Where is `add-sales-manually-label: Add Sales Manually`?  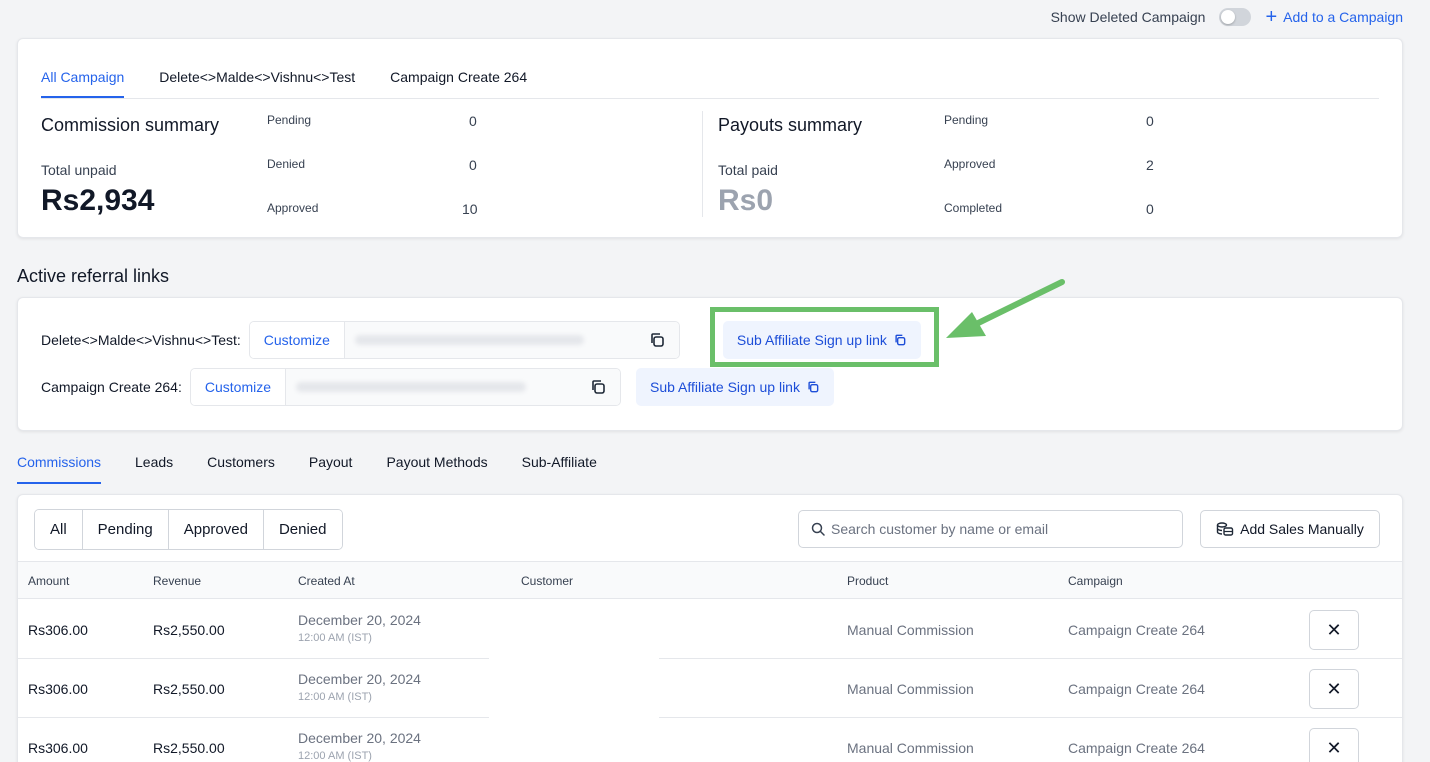 add-sales-manually-label: Add Sales Manually is located at coordinates (1302, 529).